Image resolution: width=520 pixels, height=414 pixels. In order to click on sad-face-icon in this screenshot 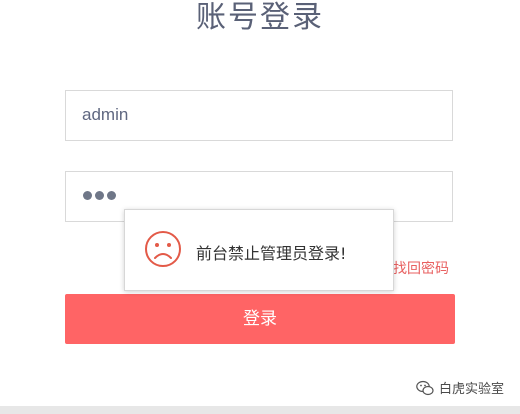, I will do `click(163, 249)`.